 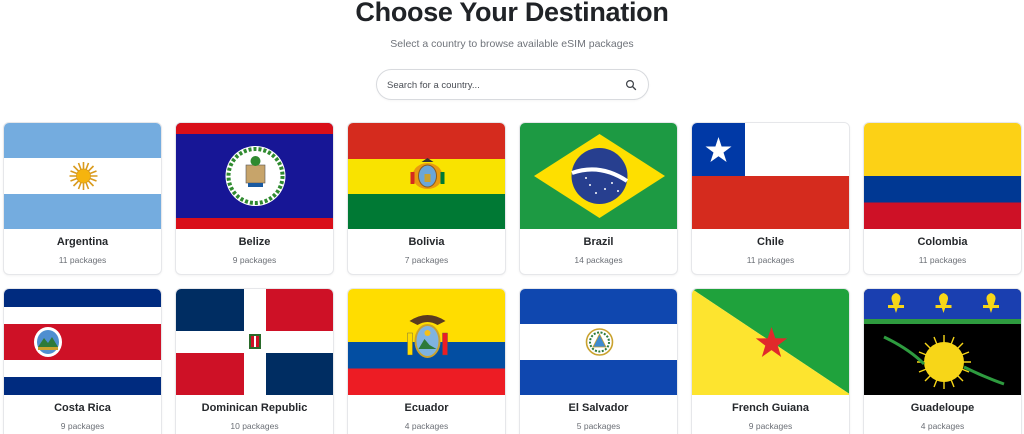 I want to click on package-count: 7 packages, so click(x=426, y=260).